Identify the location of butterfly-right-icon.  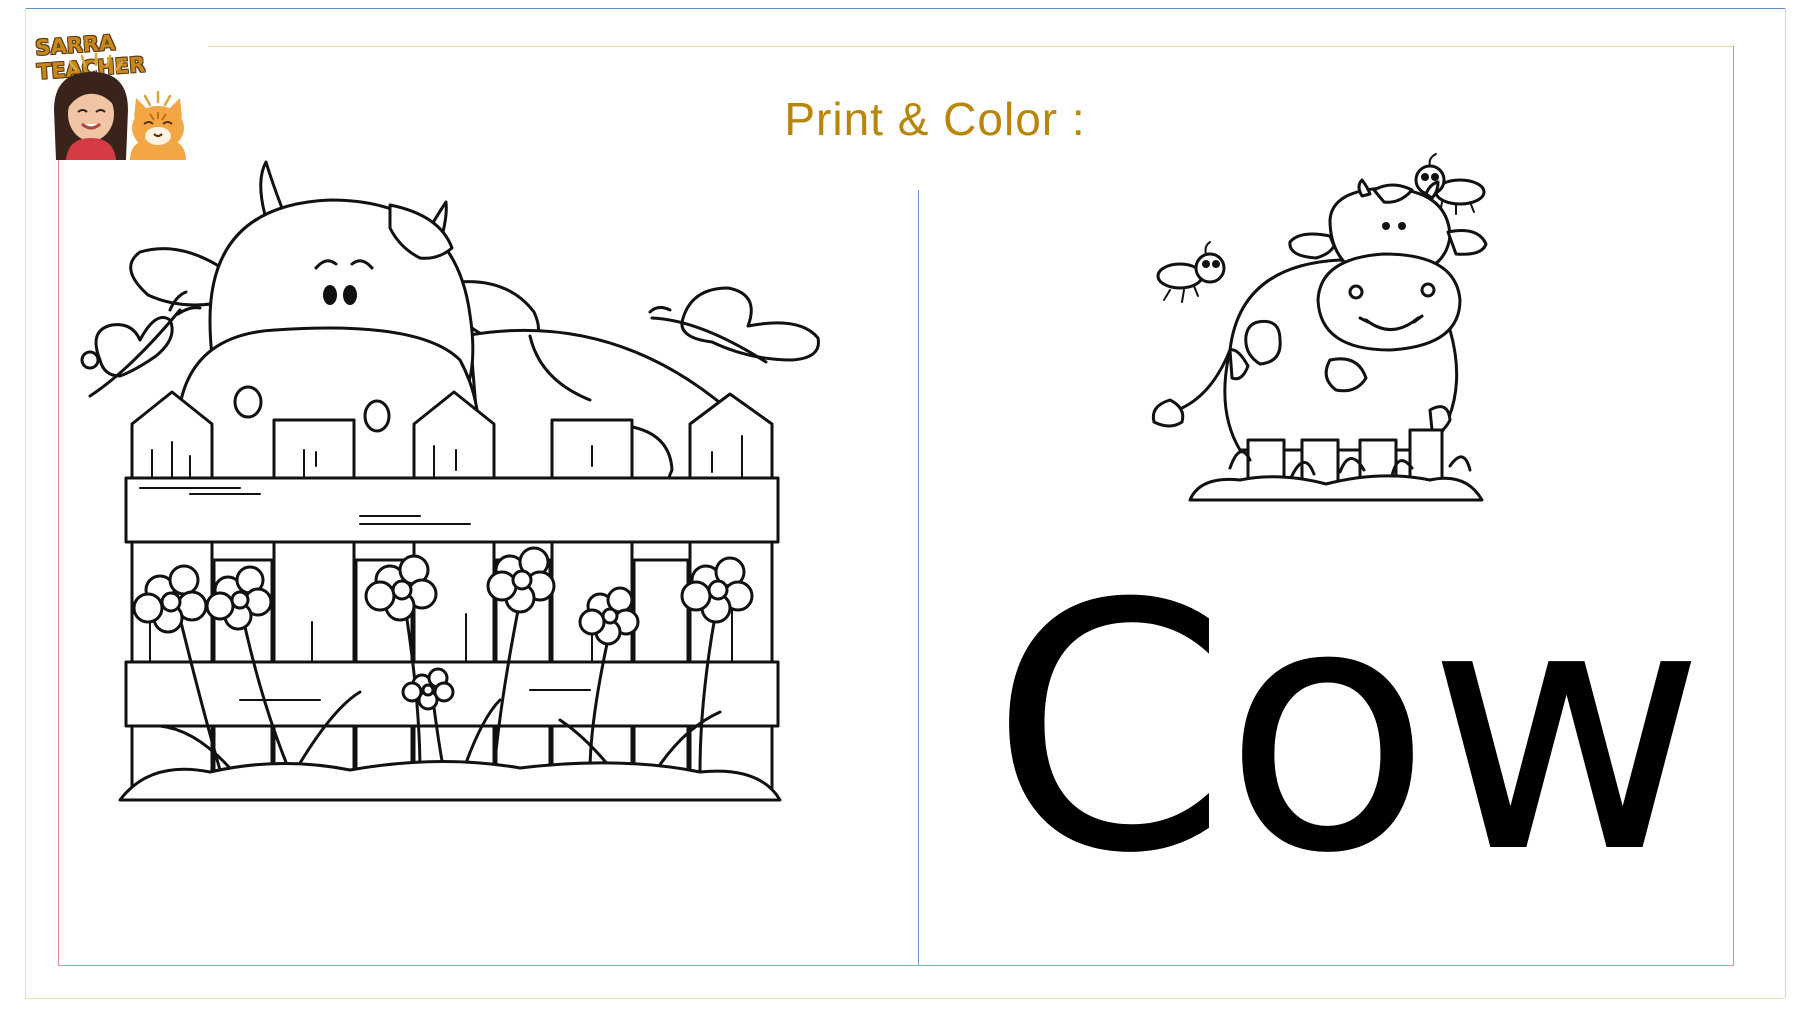
(734, 325).